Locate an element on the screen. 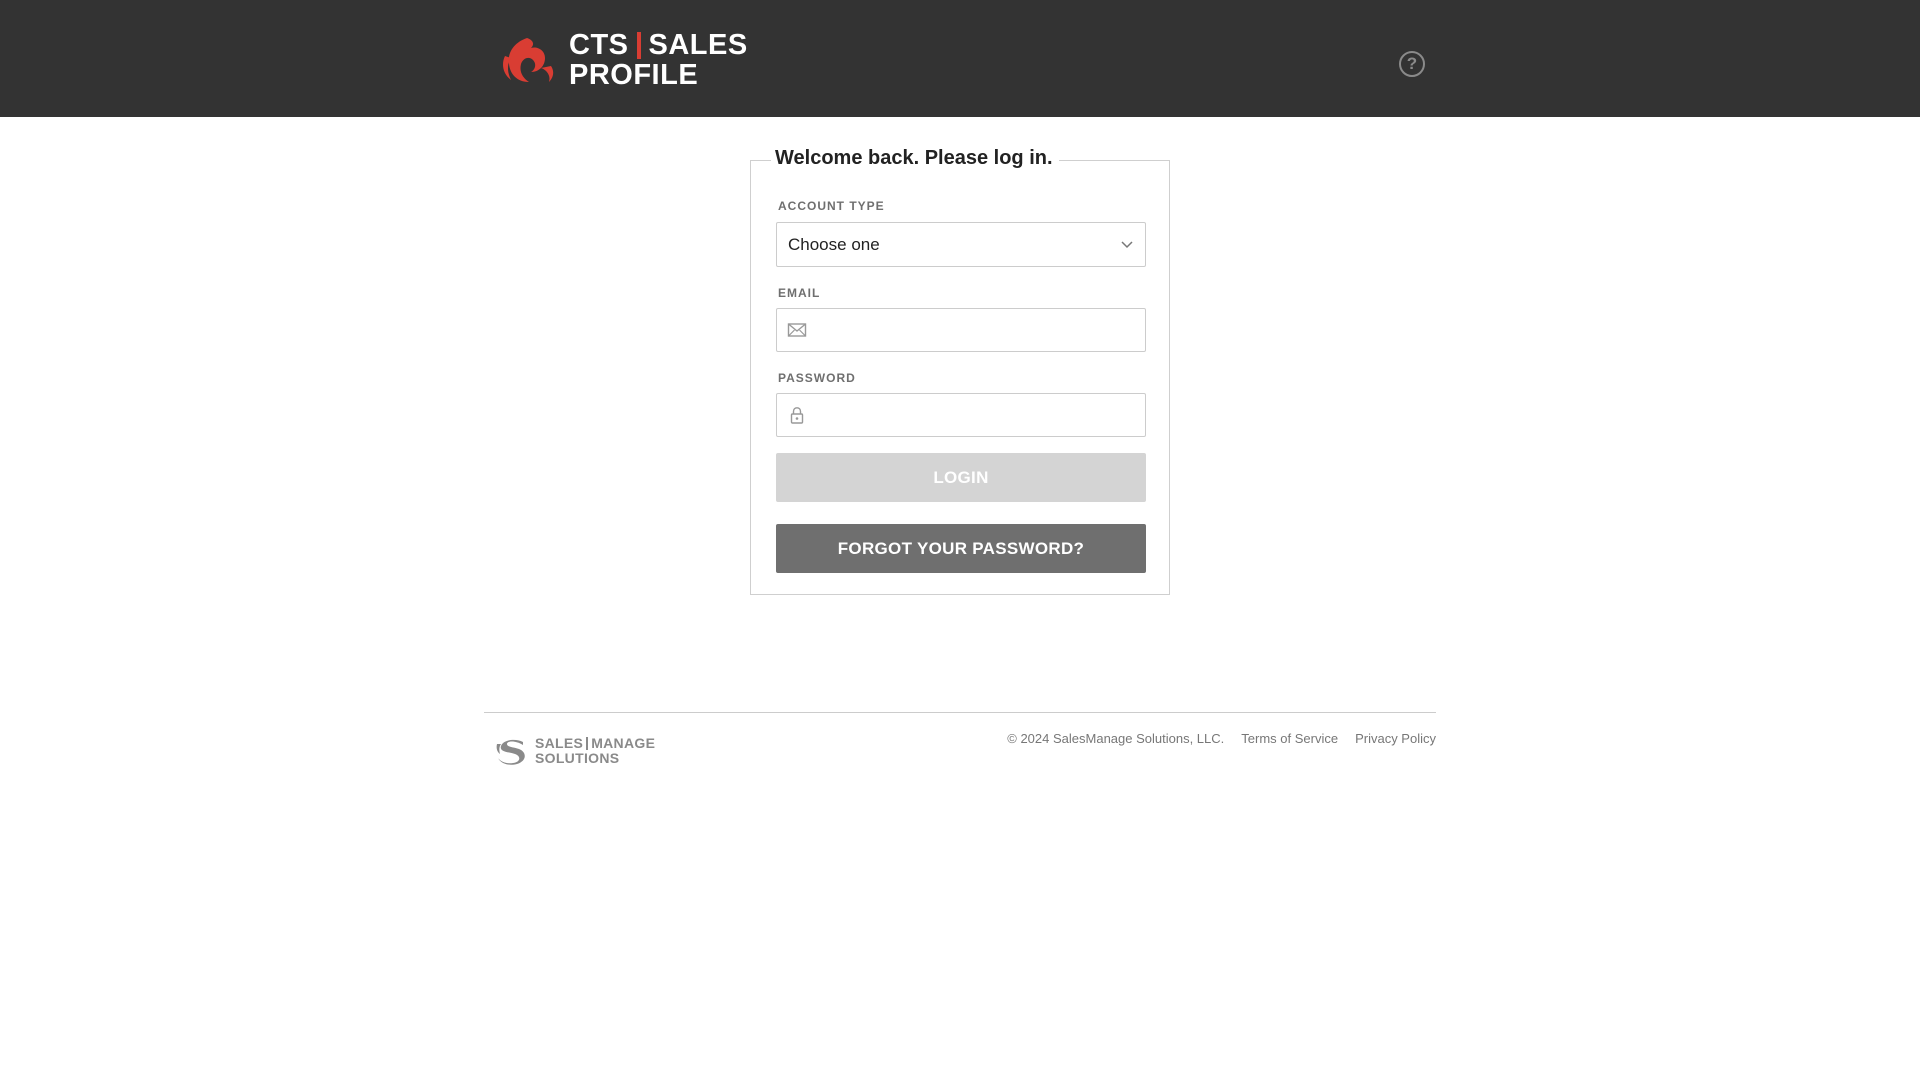 The height and width of the screenshot is (1080, 1920). account-type-selected-value: Choose one is located at coordinates (834, 244).